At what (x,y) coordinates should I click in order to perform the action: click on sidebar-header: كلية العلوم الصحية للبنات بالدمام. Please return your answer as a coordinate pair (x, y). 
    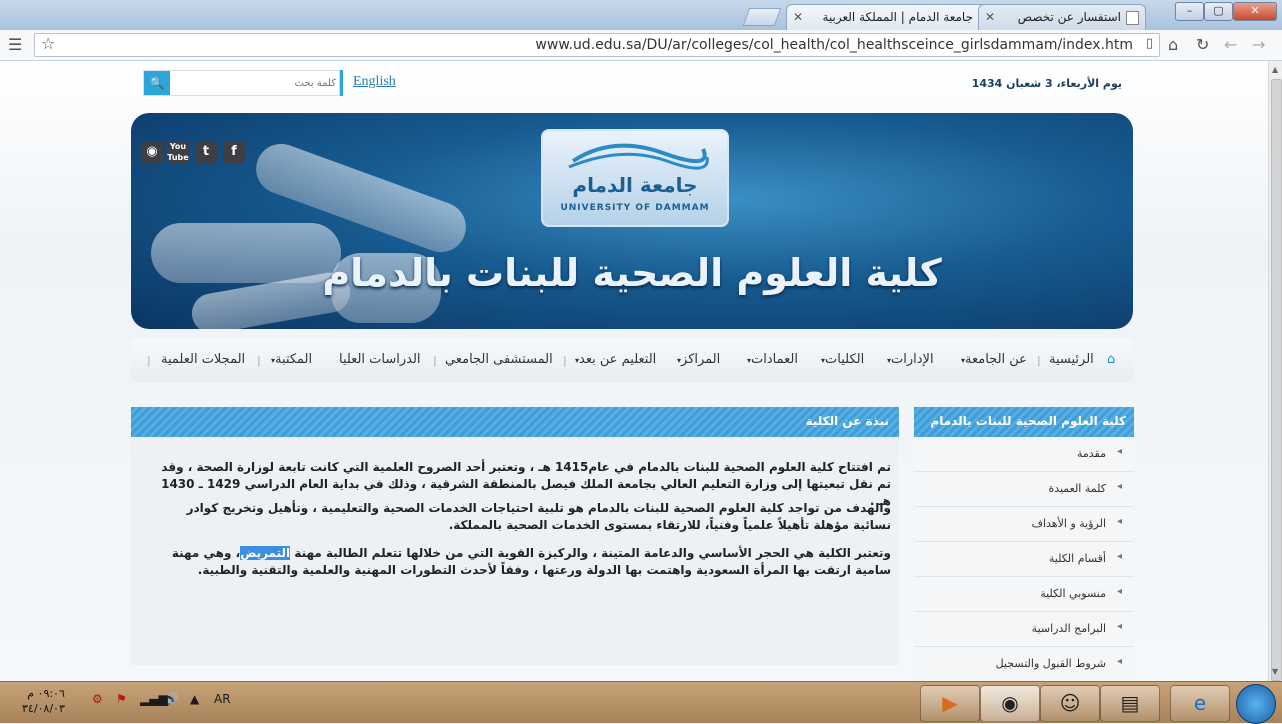
    Looking at the image, I should click on (1024, 422).